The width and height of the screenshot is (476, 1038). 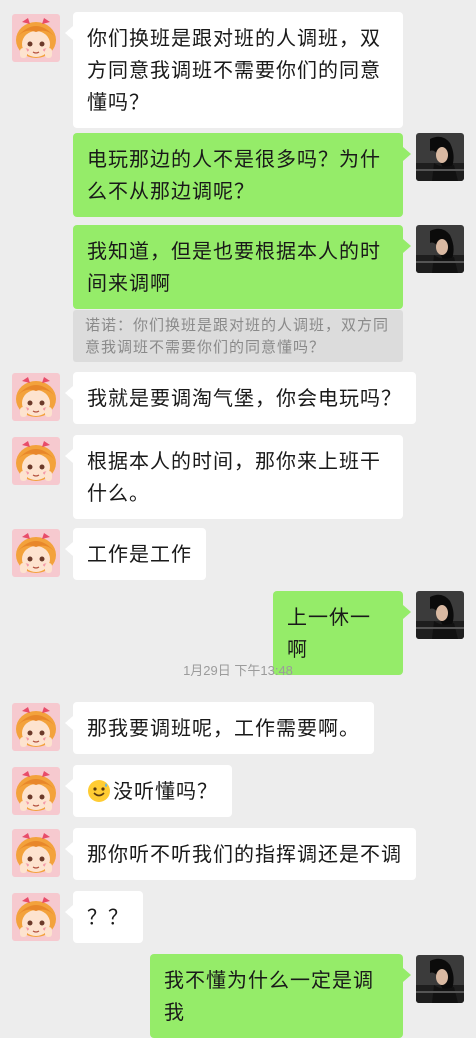 What do you see at coordinates (329, 633) in the screenshot?
I see `message-text: 上一休一啊` at bounding box center [329, 633].